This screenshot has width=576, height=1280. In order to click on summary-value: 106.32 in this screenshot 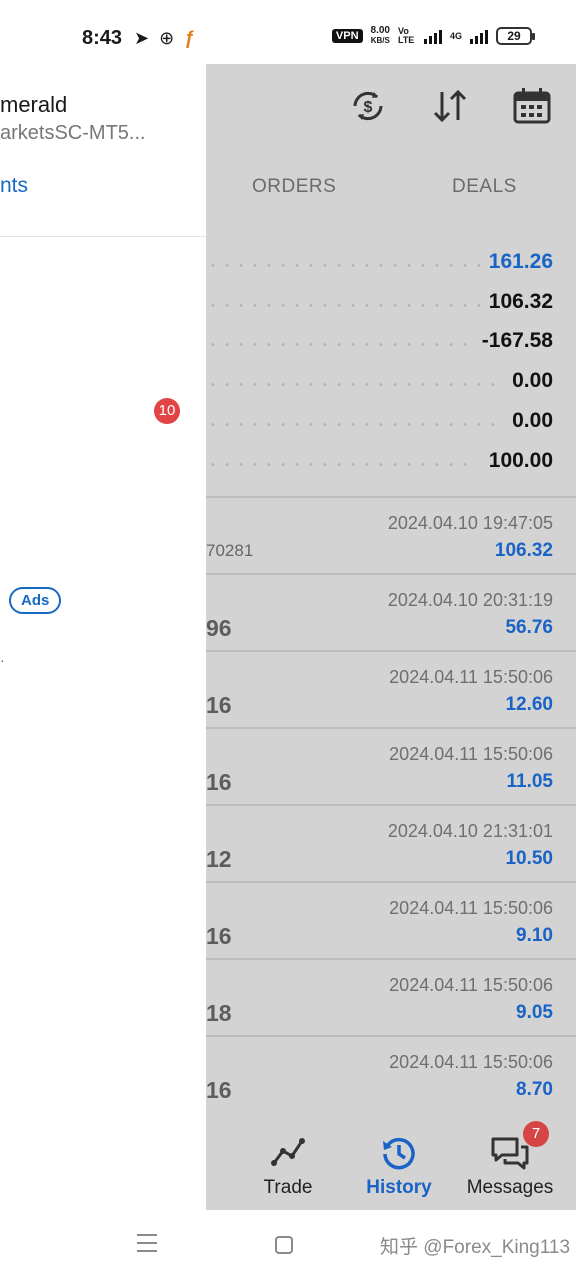, I will do `click(518, 302)`.